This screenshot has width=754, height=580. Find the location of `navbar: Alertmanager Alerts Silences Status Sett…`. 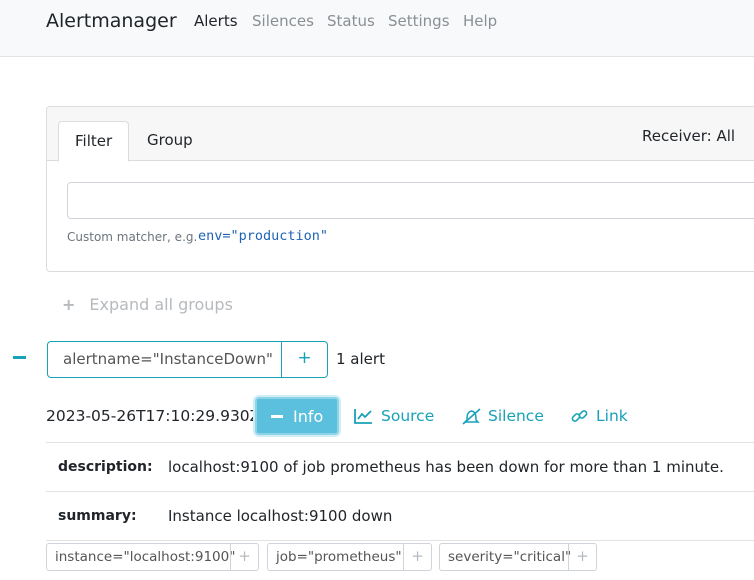

navbar: Alertmanager Alerts Silences Status Sett… is located at coordinates (377, 28).